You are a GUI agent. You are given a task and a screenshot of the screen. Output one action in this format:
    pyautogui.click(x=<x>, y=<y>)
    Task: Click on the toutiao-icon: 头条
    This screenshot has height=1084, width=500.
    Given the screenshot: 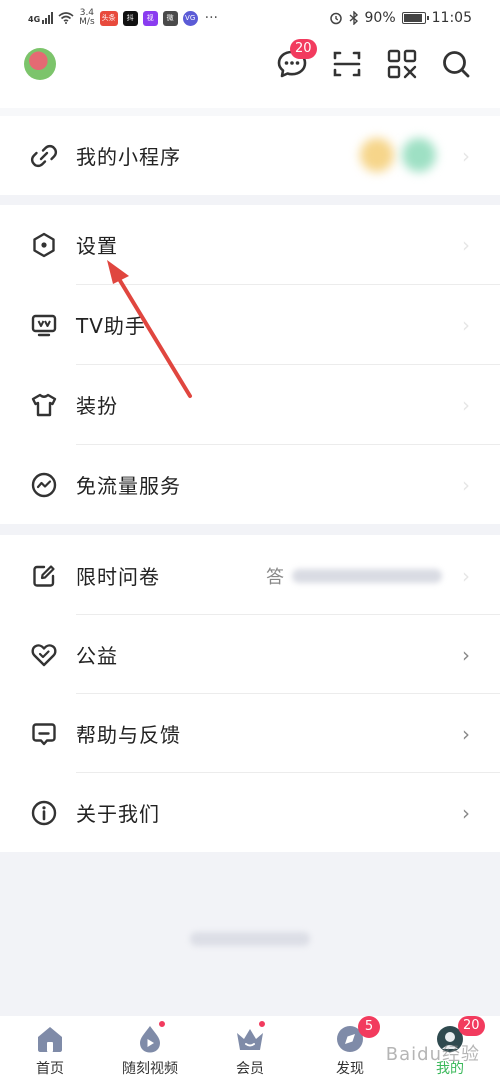 What is the action you would take?
    pyautogui.click(x=108, y=18)
    